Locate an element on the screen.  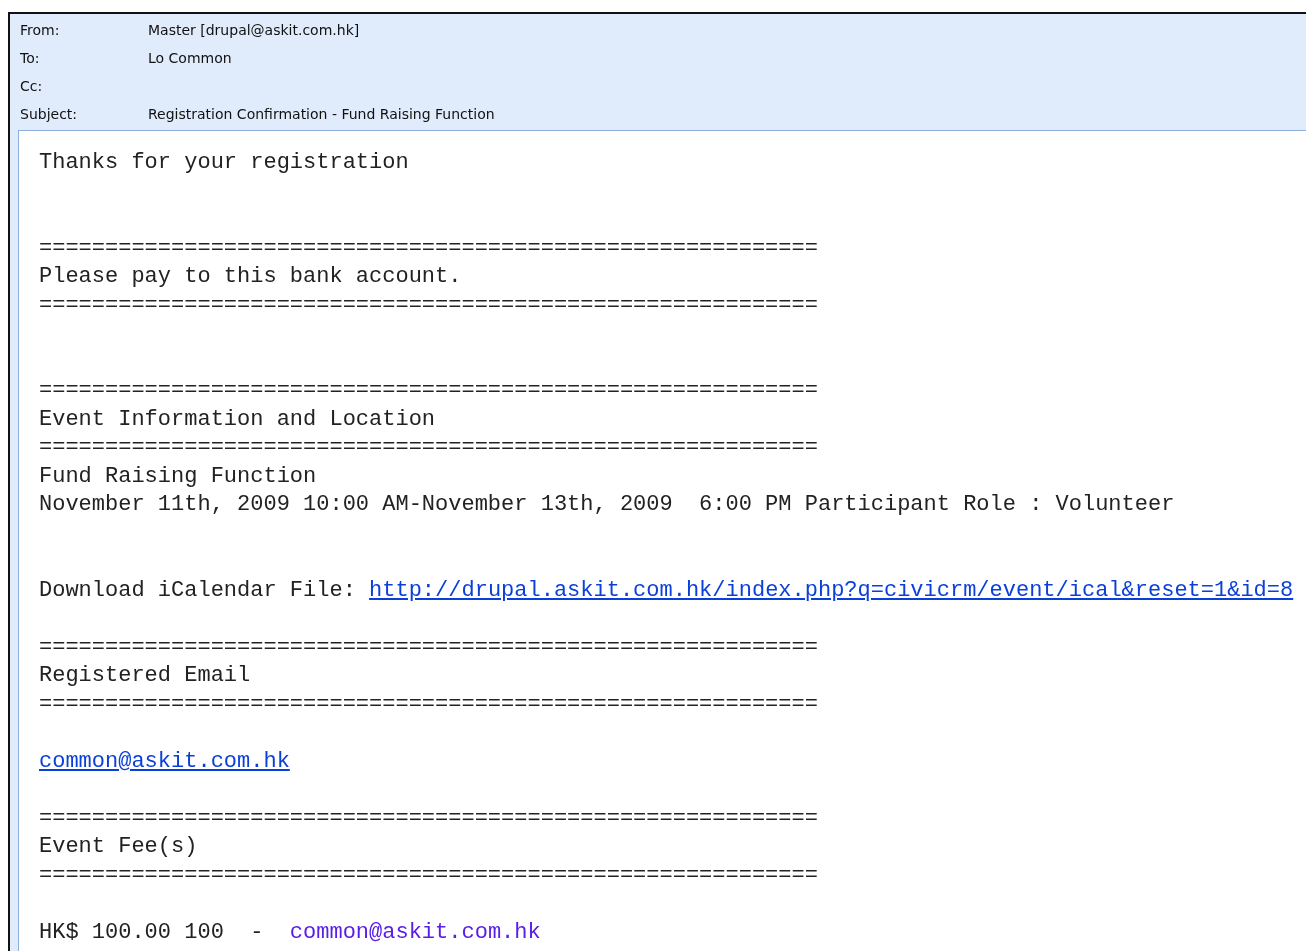
header-value: Registration Confirmation - Fund Raising Function is located at coordinates (322, 114).